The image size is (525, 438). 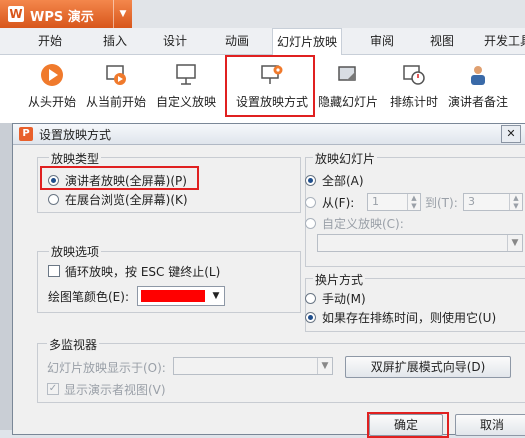 What do you see at coordinates (16, 14) in the screenshot?
I see `wps-logo-icon: W` at bounding box center [16, 14].